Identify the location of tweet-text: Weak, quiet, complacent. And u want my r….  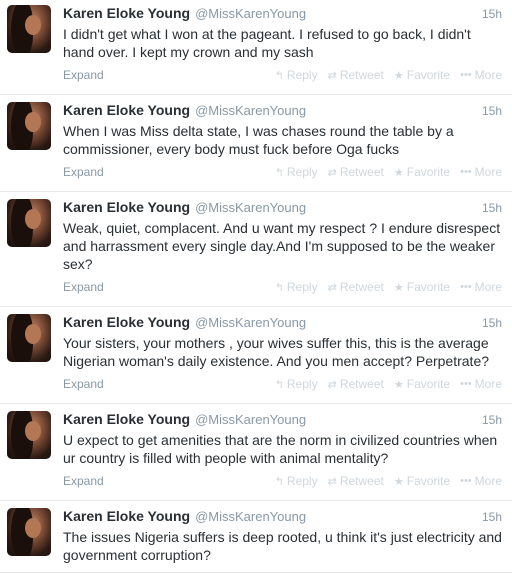
(282, 246).